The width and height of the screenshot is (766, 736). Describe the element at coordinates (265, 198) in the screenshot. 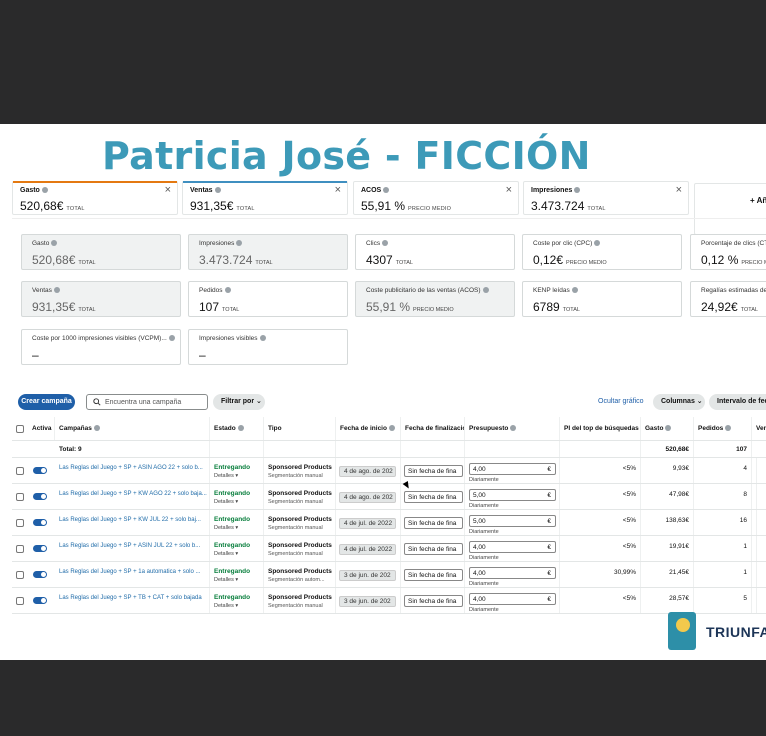

I see `metric-tab-1: Ventas 931,35€ TOTAL ×` at that location.